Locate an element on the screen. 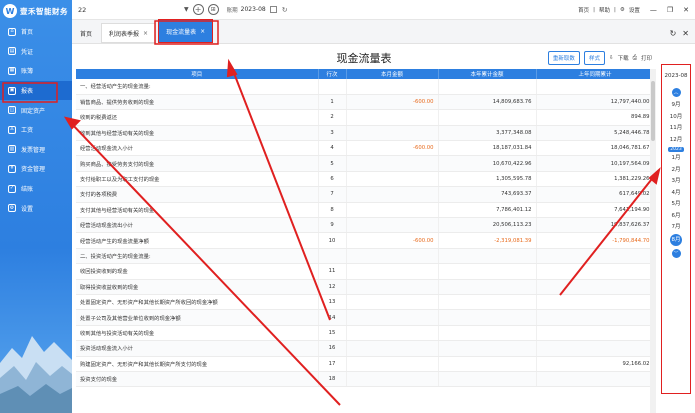 The height and width of the screenshot is (413, 695). chevron-down-icon: ﹀ is located at coordinates (676, 253).